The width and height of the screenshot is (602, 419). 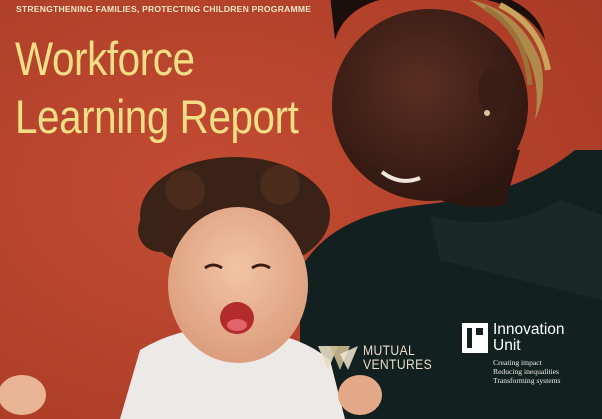 I want to click on mutual-ventures-mark-icon, so click(x=338, y=358).